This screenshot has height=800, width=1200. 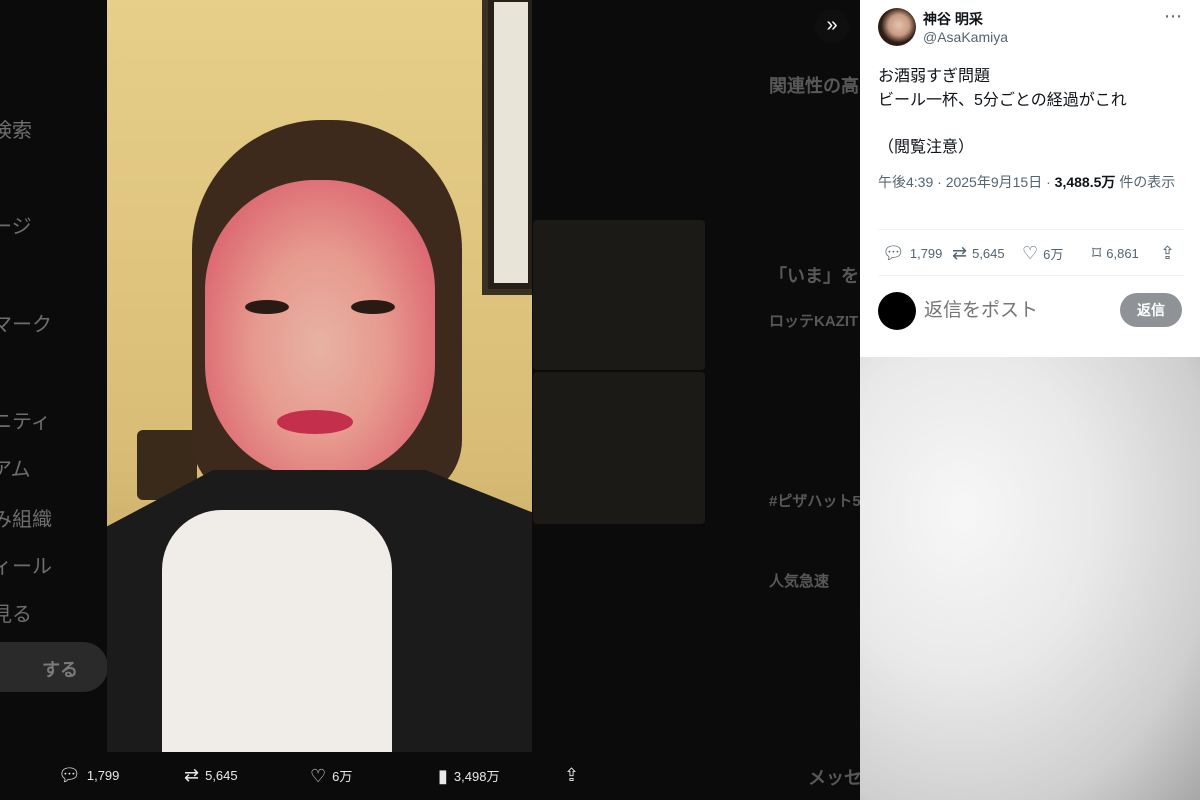 What do you see at coordinates (16, 224) in the screenshot?
I see `nav-item-pages: ージ` at bounding box center [16, 224].